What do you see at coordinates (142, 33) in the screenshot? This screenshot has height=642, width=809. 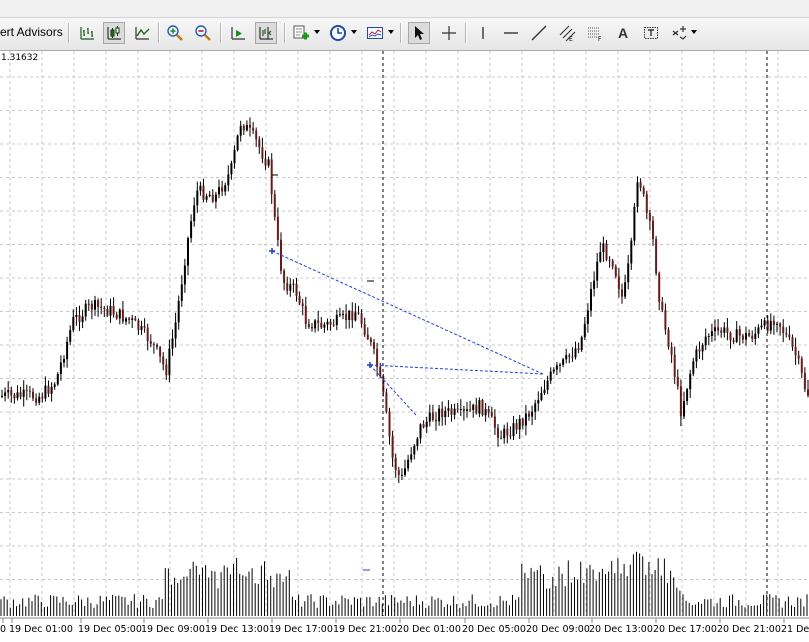 I see `line-chart-icon` at bounding box center [142, 33].